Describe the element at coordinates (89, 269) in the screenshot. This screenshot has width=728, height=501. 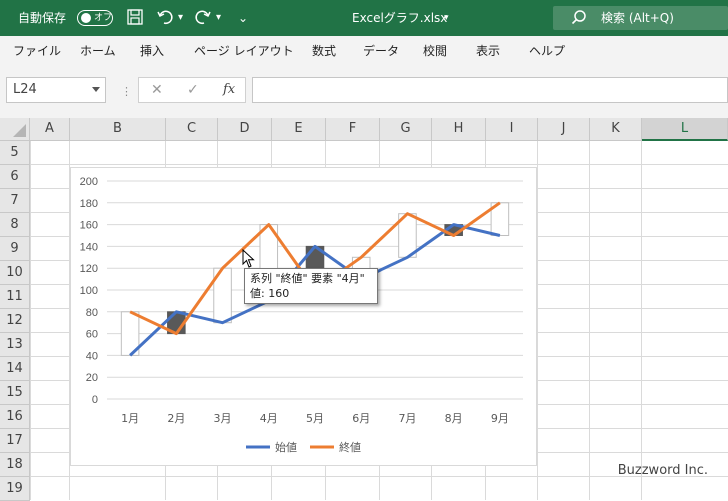
I see `y-tick-label: 120` at that location.